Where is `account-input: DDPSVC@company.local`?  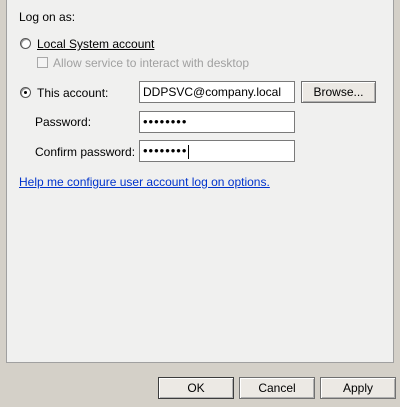
account-input: DDPSVC@company.local is located at coordinates (217, 92).